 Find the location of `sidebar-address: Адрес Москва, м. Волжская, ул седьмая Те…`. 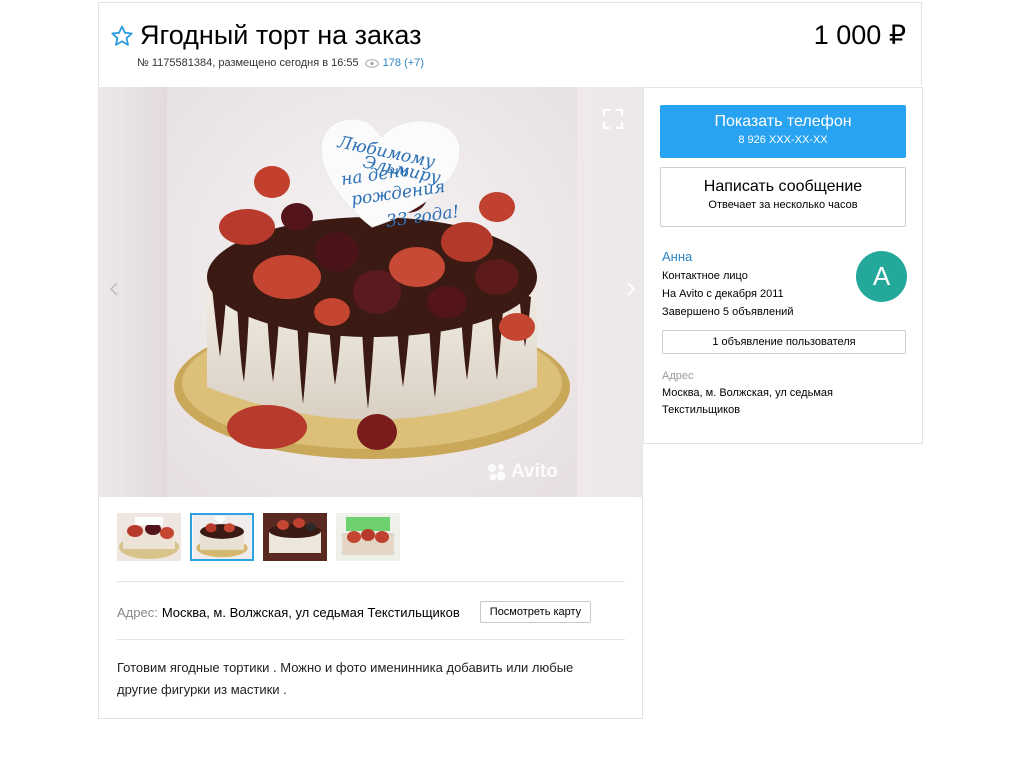

sidebar-address: Адрес Москва, м. Волжская, ул седьмая Те… is located at coordinates (747, 393).